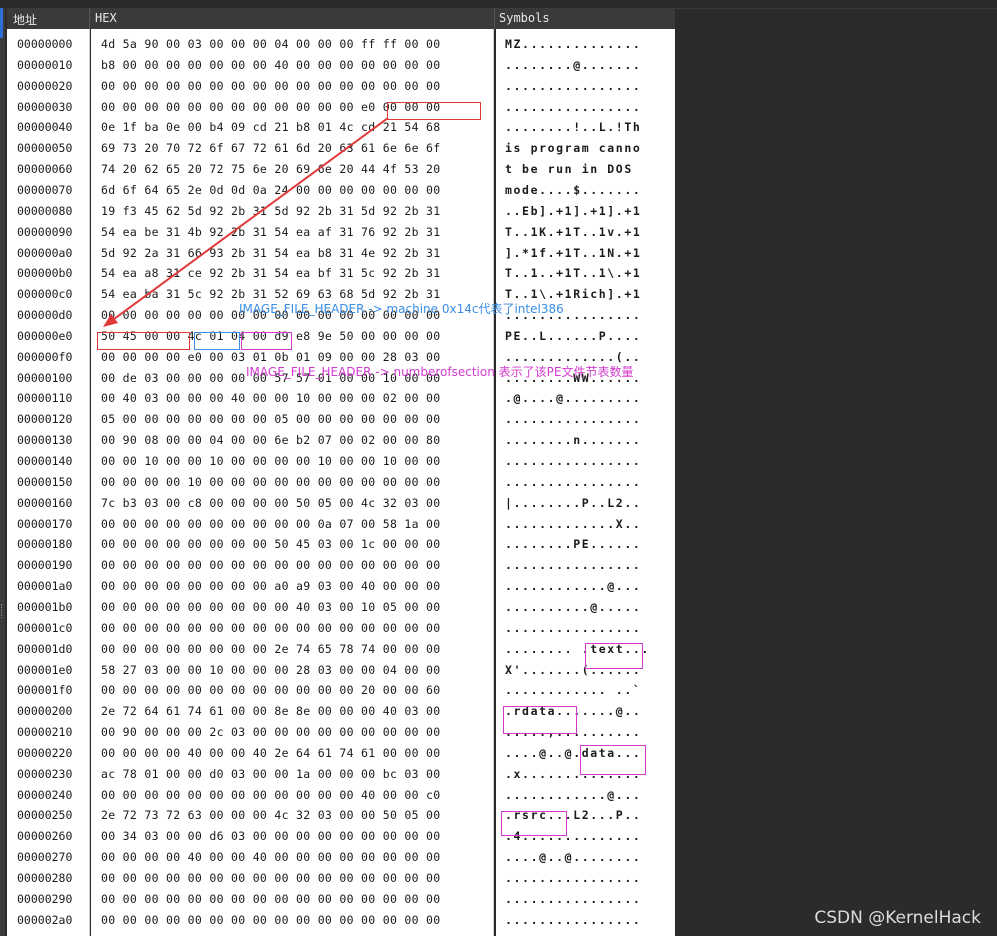 This screenshot has width=997, height=936. What do you see at coordinates (573, 127) in the screenshot?
I see `symbols-cell: ........!..L.!Th` at bounding box center [573, 127].